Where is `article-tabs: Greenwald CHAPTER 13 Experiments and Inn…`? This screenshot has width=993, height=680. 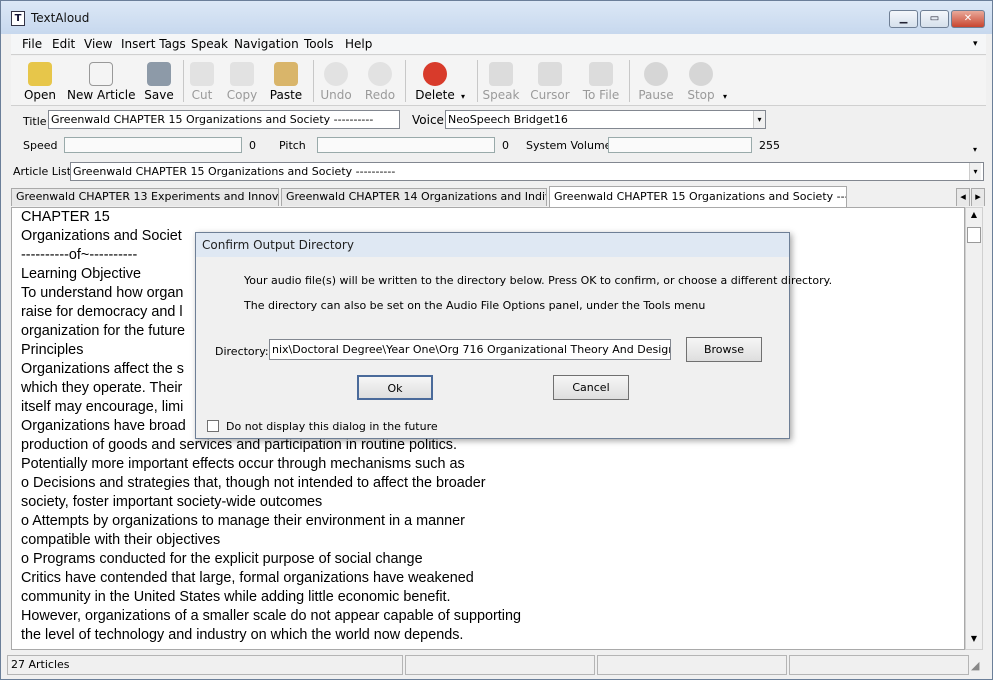
article-tabs: Greenwald CHAPTER 13 Experiments and Inn… is located at coordinates (498, 196).